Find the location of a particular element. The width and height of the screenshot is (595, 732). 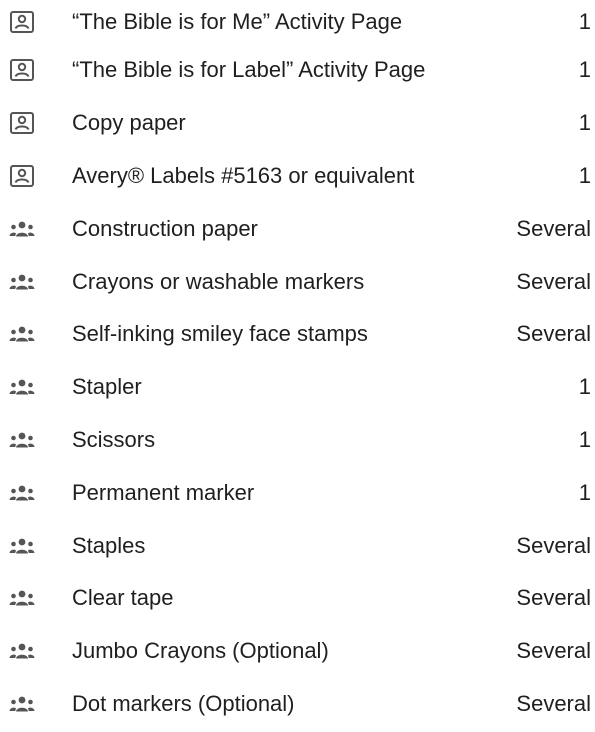

list-item: “The Bible is for Label” Activity Page 1 is located at coordinates (297, 70).